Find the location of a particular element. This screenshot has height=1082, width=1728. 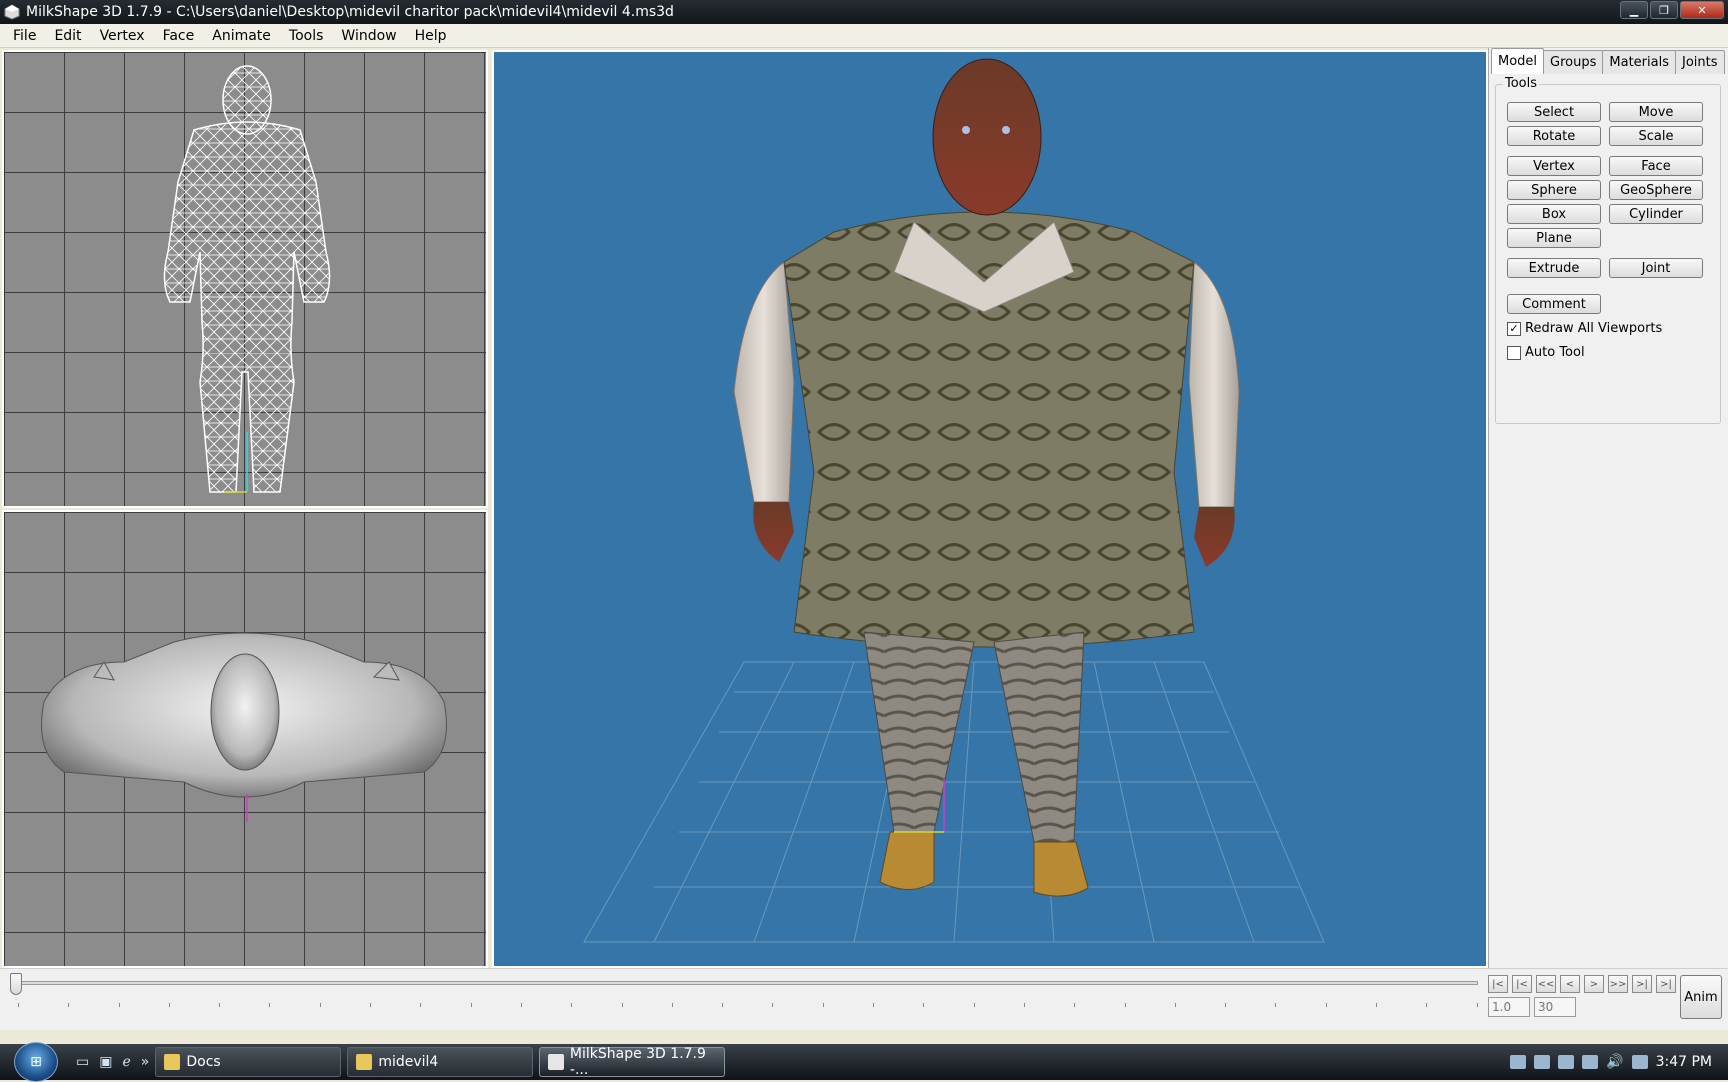

status-bar is located at coordinates (864, 1037).